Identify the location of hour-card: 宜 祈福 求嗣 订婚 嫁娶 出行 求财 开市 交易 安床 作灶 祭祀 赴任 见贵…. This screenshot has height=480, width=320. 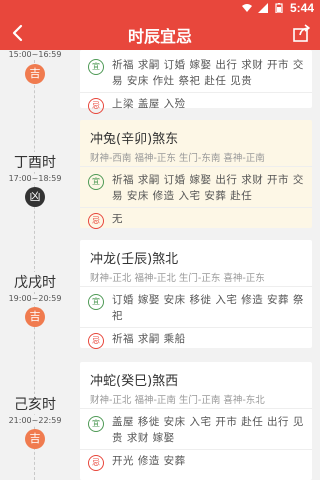
(196, 82).